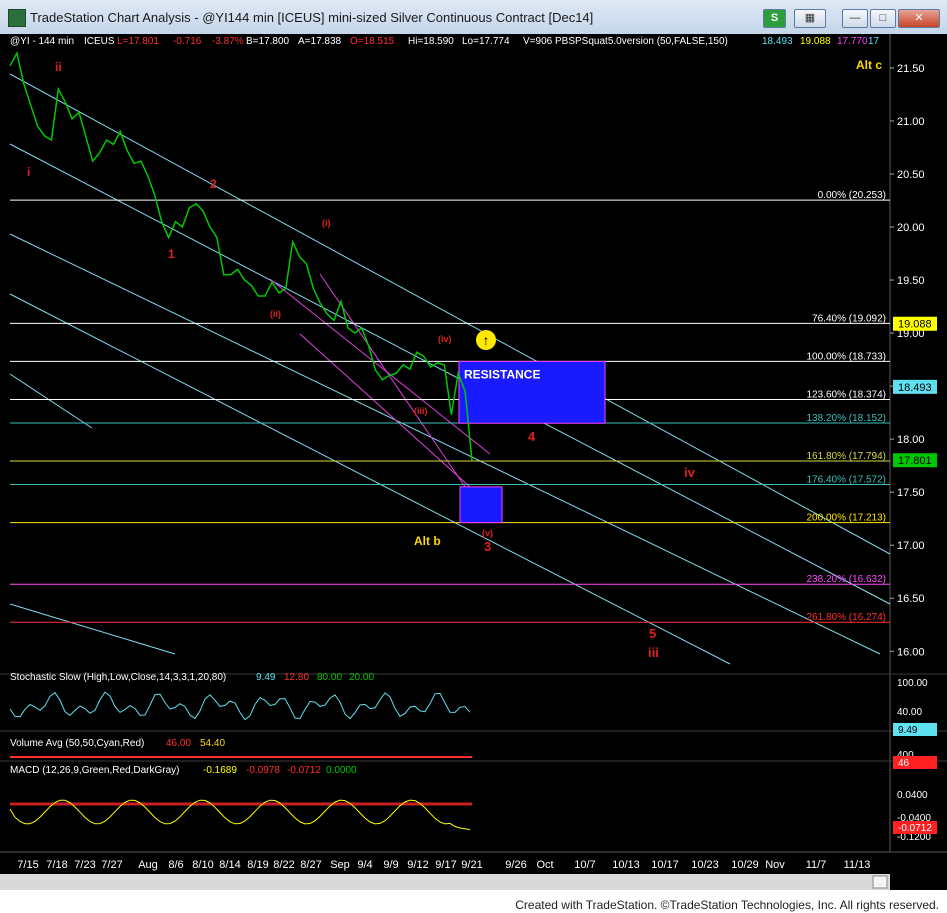 The height and width of the screenshot is (913, 947). What do you see at coordinates (911, 440) in the screenshot?
I see `y-tick-label: 18.00` at bounding box center [911, 440].